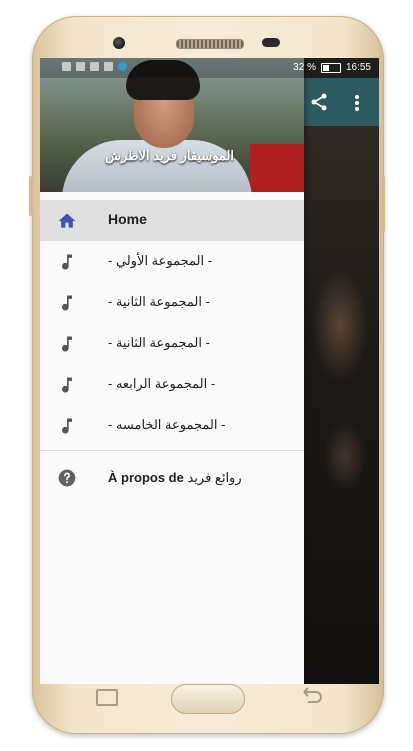 This screenshot has width=413, height=751. Describe the element at coordinates (210, 44) in the screenshot. I see `earpiece-speaker` at that location.